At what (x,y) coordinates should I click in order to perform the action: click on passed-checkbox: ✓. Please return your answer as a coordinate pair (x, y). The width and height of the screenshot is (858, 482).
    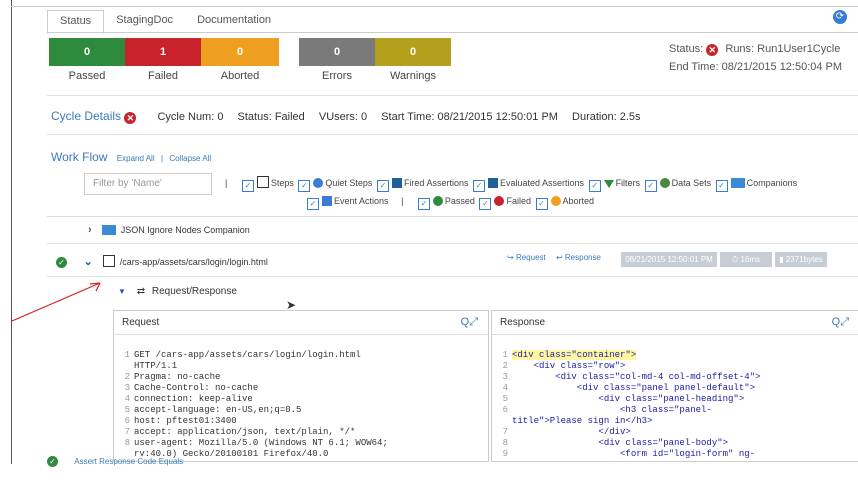
    Looking at the image, I should click on (423, 204).